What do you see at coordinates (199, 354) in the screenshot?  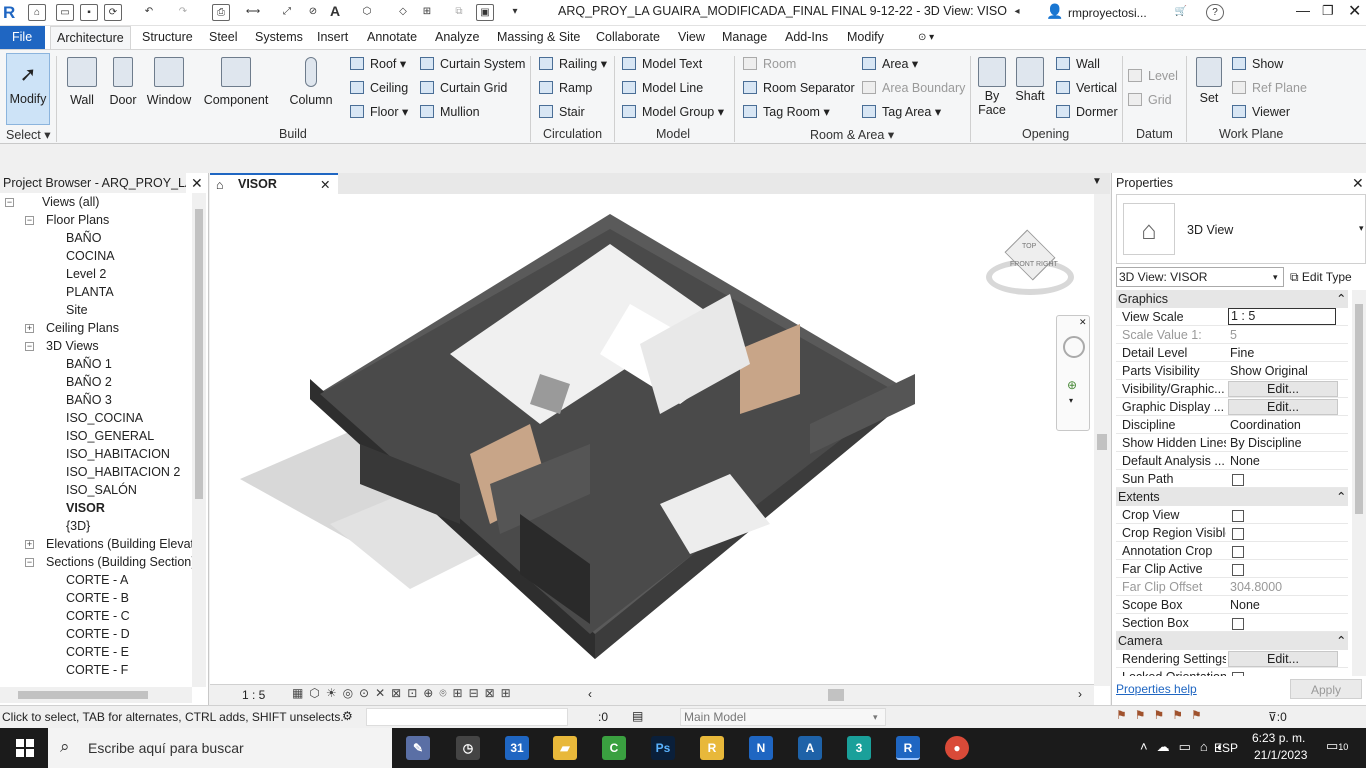 I see `tree-vscroll-thumb` at bounding box center [199, 354].